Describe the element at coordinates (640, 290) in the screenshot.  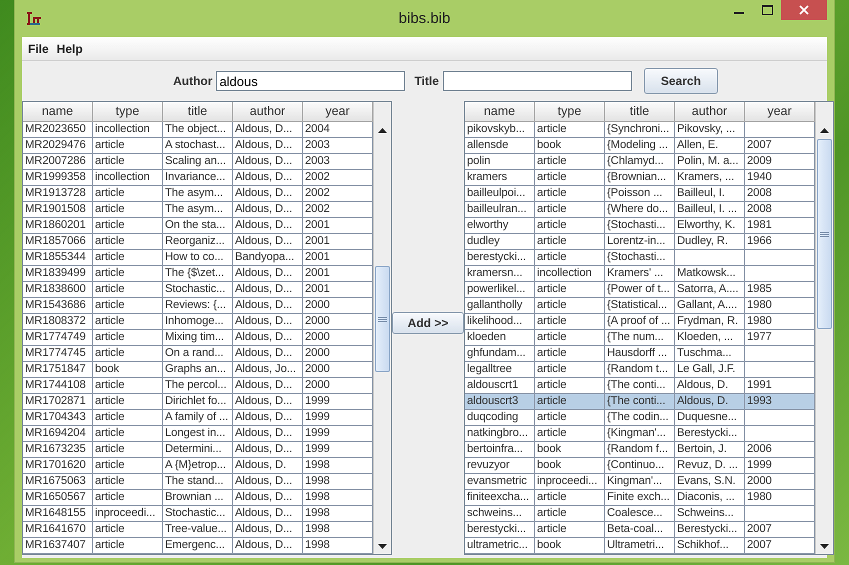
I see `table-row: powerlikel... article {Power of t... Satorra, A.... 1985` at that location.